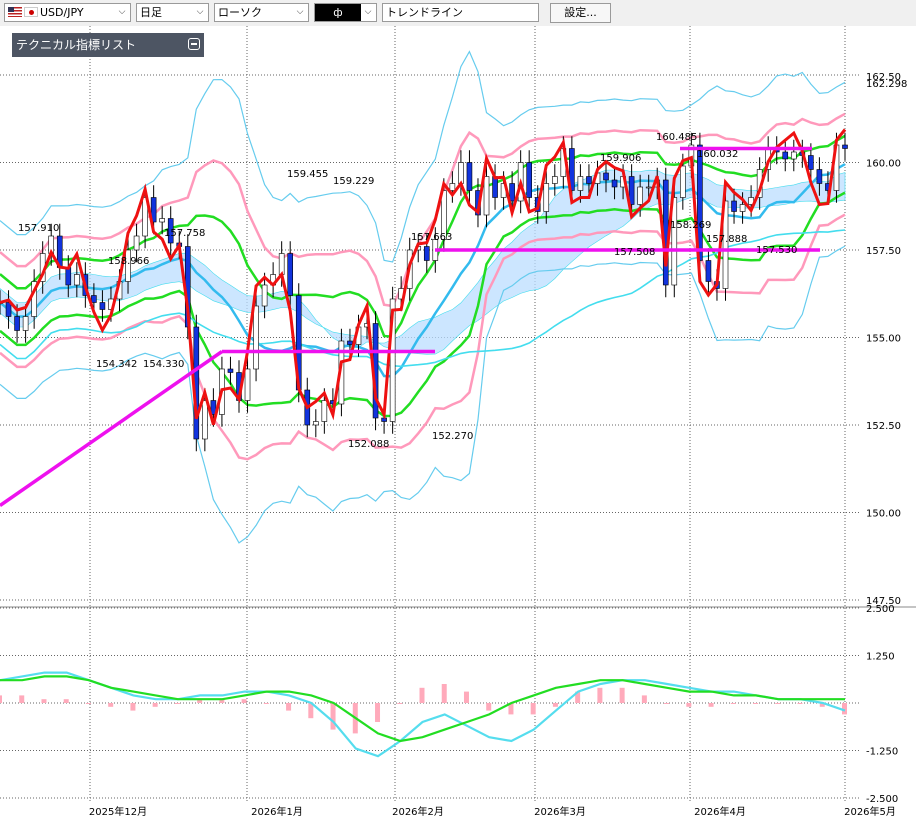 The height and width of the screenshot is (821, 916). What do you see at coordinates (353, 181) in the screenshot?
I see `price-annotation: 159.229` at bounding box center [353, 181].